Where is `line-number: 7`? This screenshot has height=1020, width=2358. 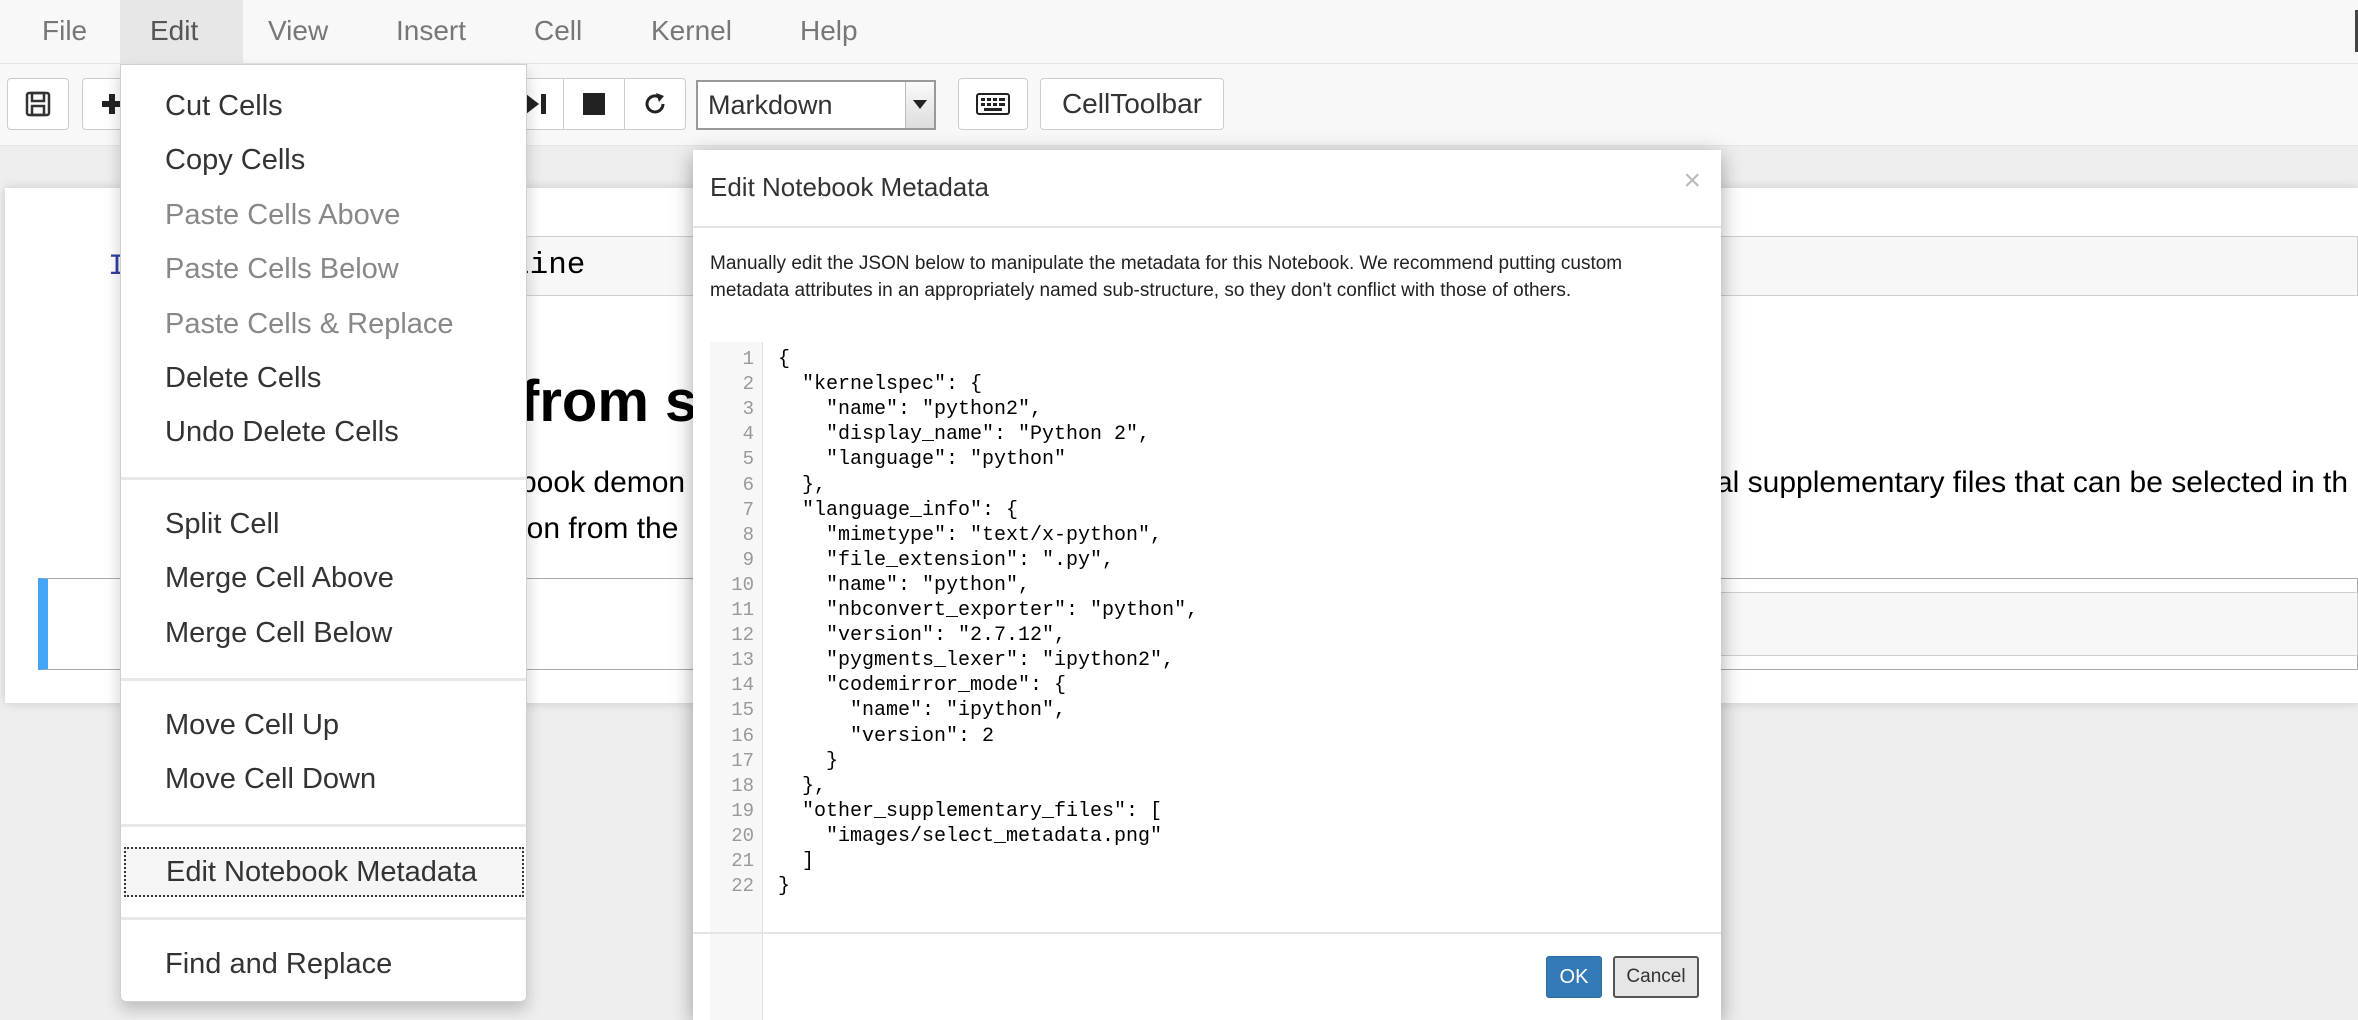
line-number: 7 is located at coordinates (748, 510).